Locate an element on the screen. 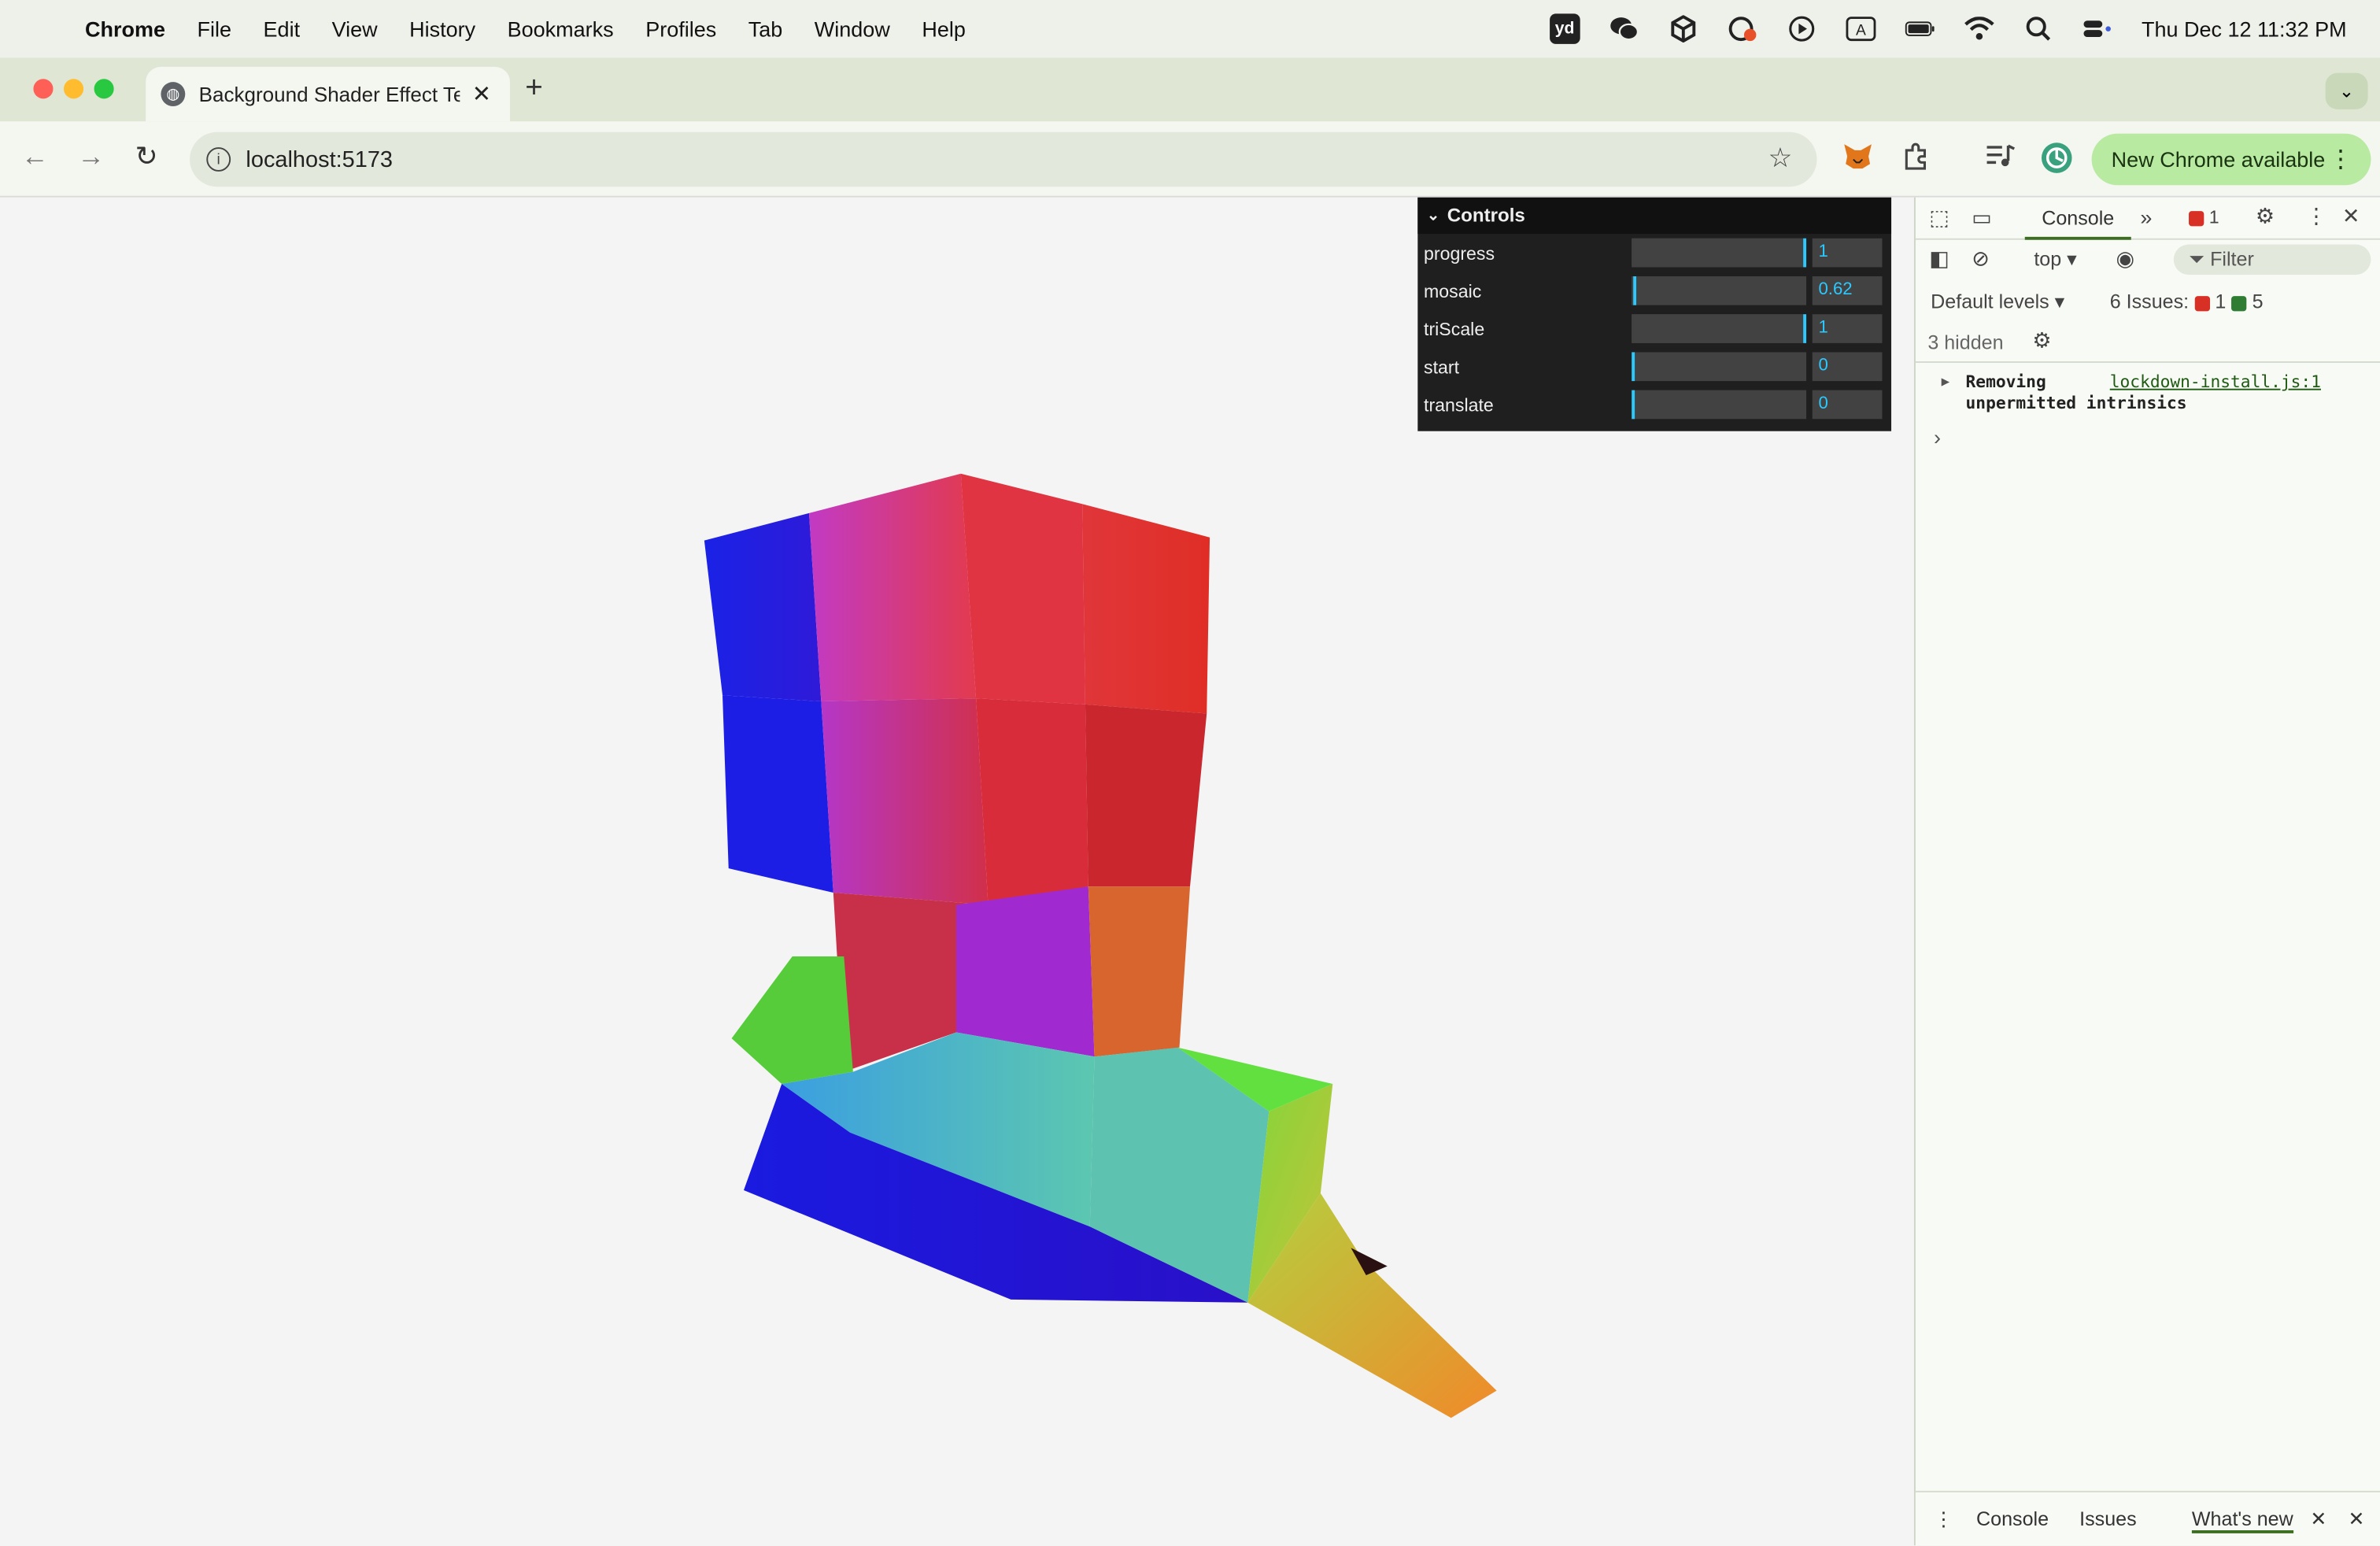 The image size is (2380, 1546). input-source-icon: A is located at coordinates (1861, 28).